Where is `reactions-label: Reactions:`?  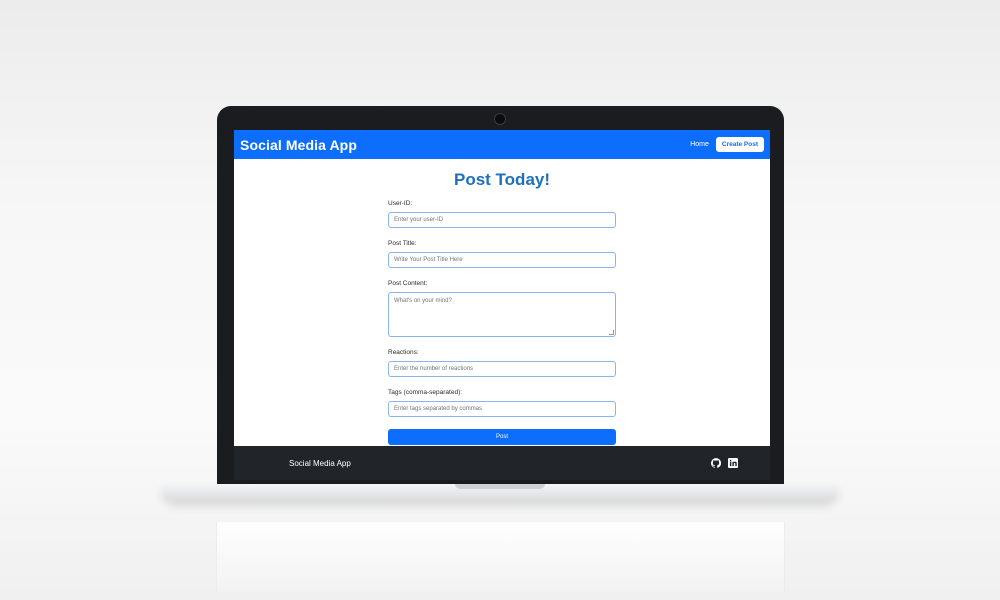 reactions-label: Reactions: is located at coordinates (403, 352).